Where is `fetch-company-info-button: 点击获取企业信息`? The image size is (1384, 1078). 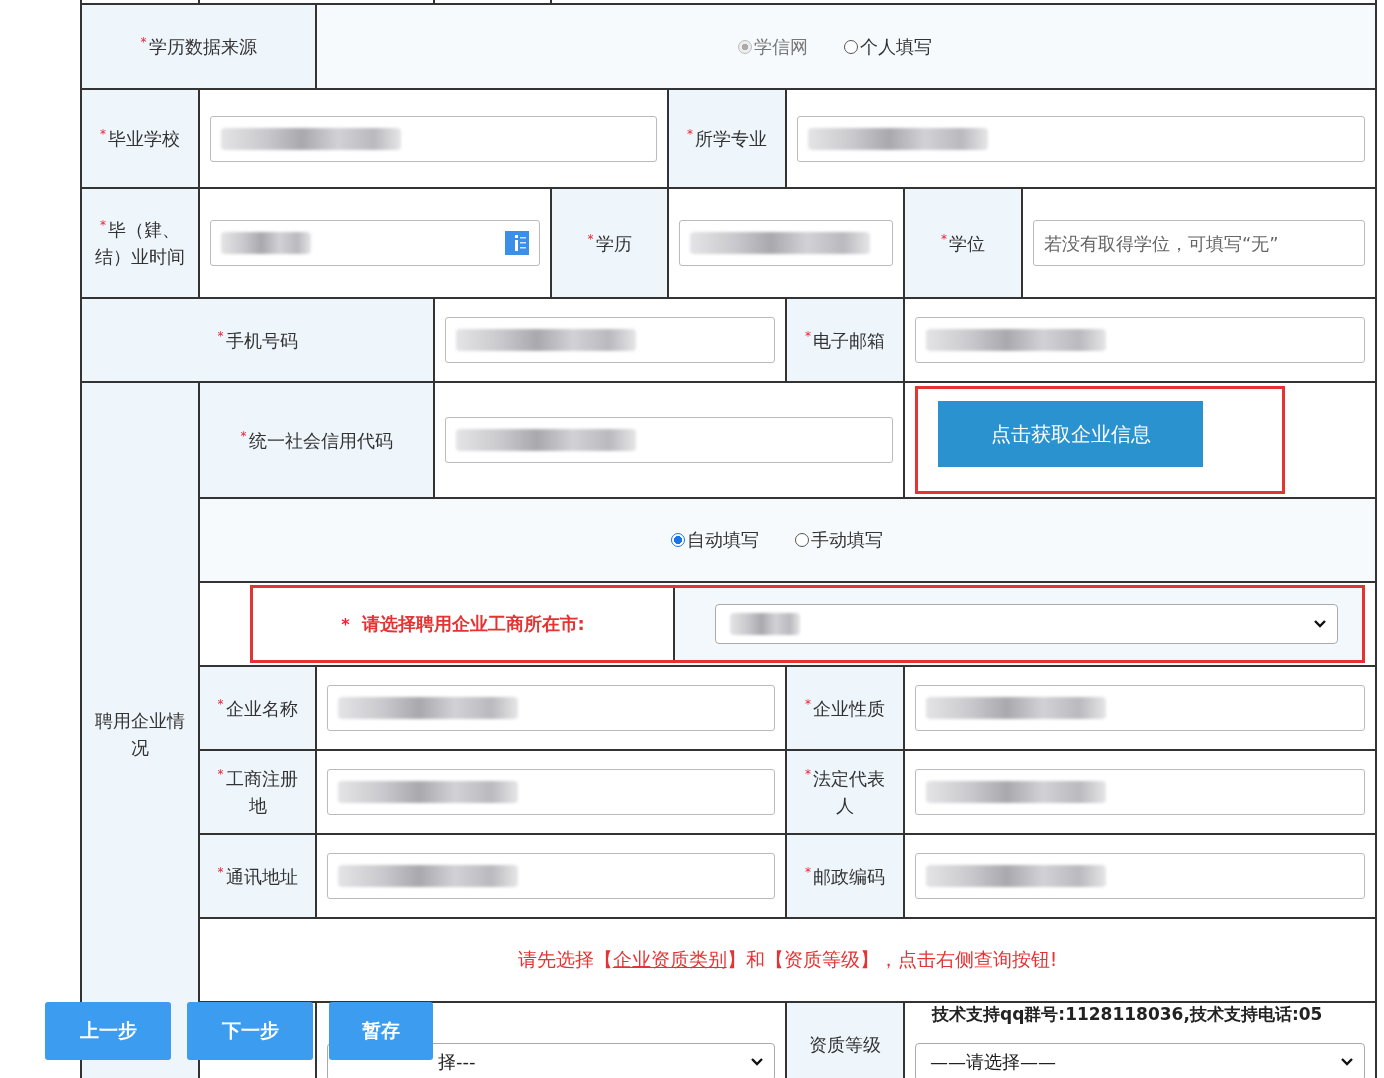 fetch-company-info-button: 点击获取企业信息 is located at coordinates (1070, 434).